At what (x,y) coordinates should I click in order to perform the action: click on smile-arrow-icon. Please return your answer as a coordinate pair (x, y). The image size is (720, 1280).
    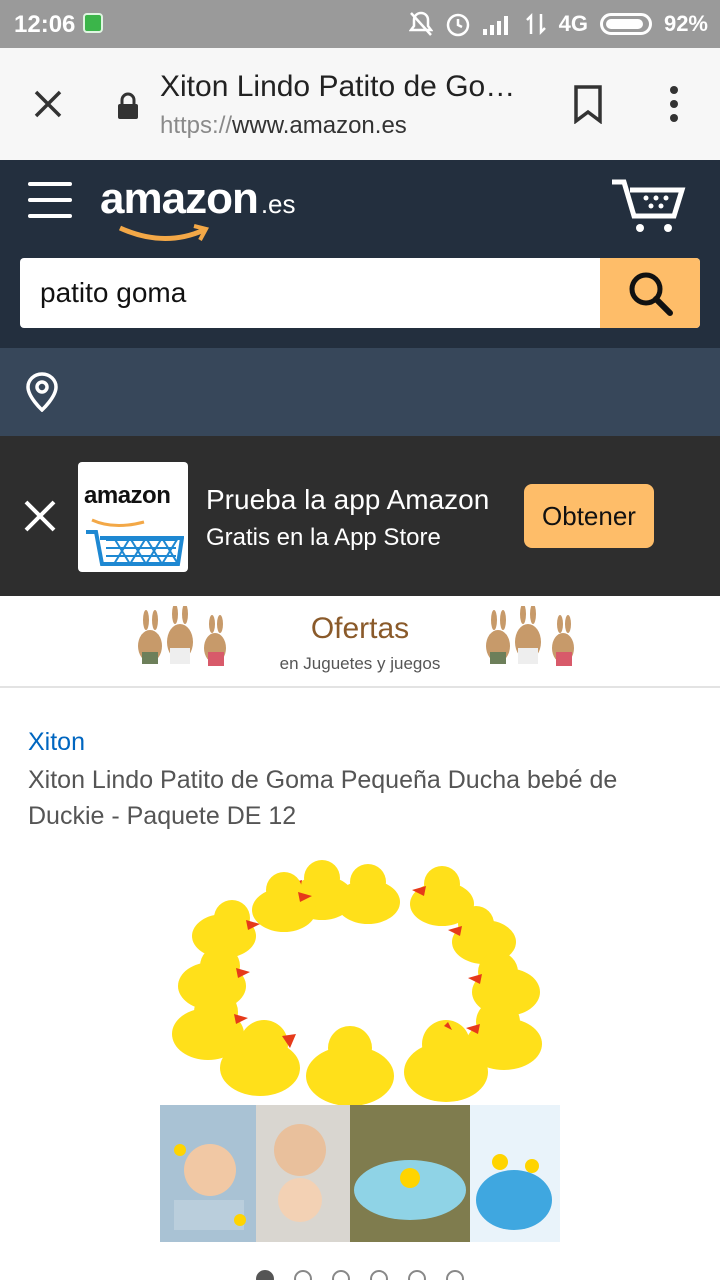
    Looking at the image, I should click on (163, 232).